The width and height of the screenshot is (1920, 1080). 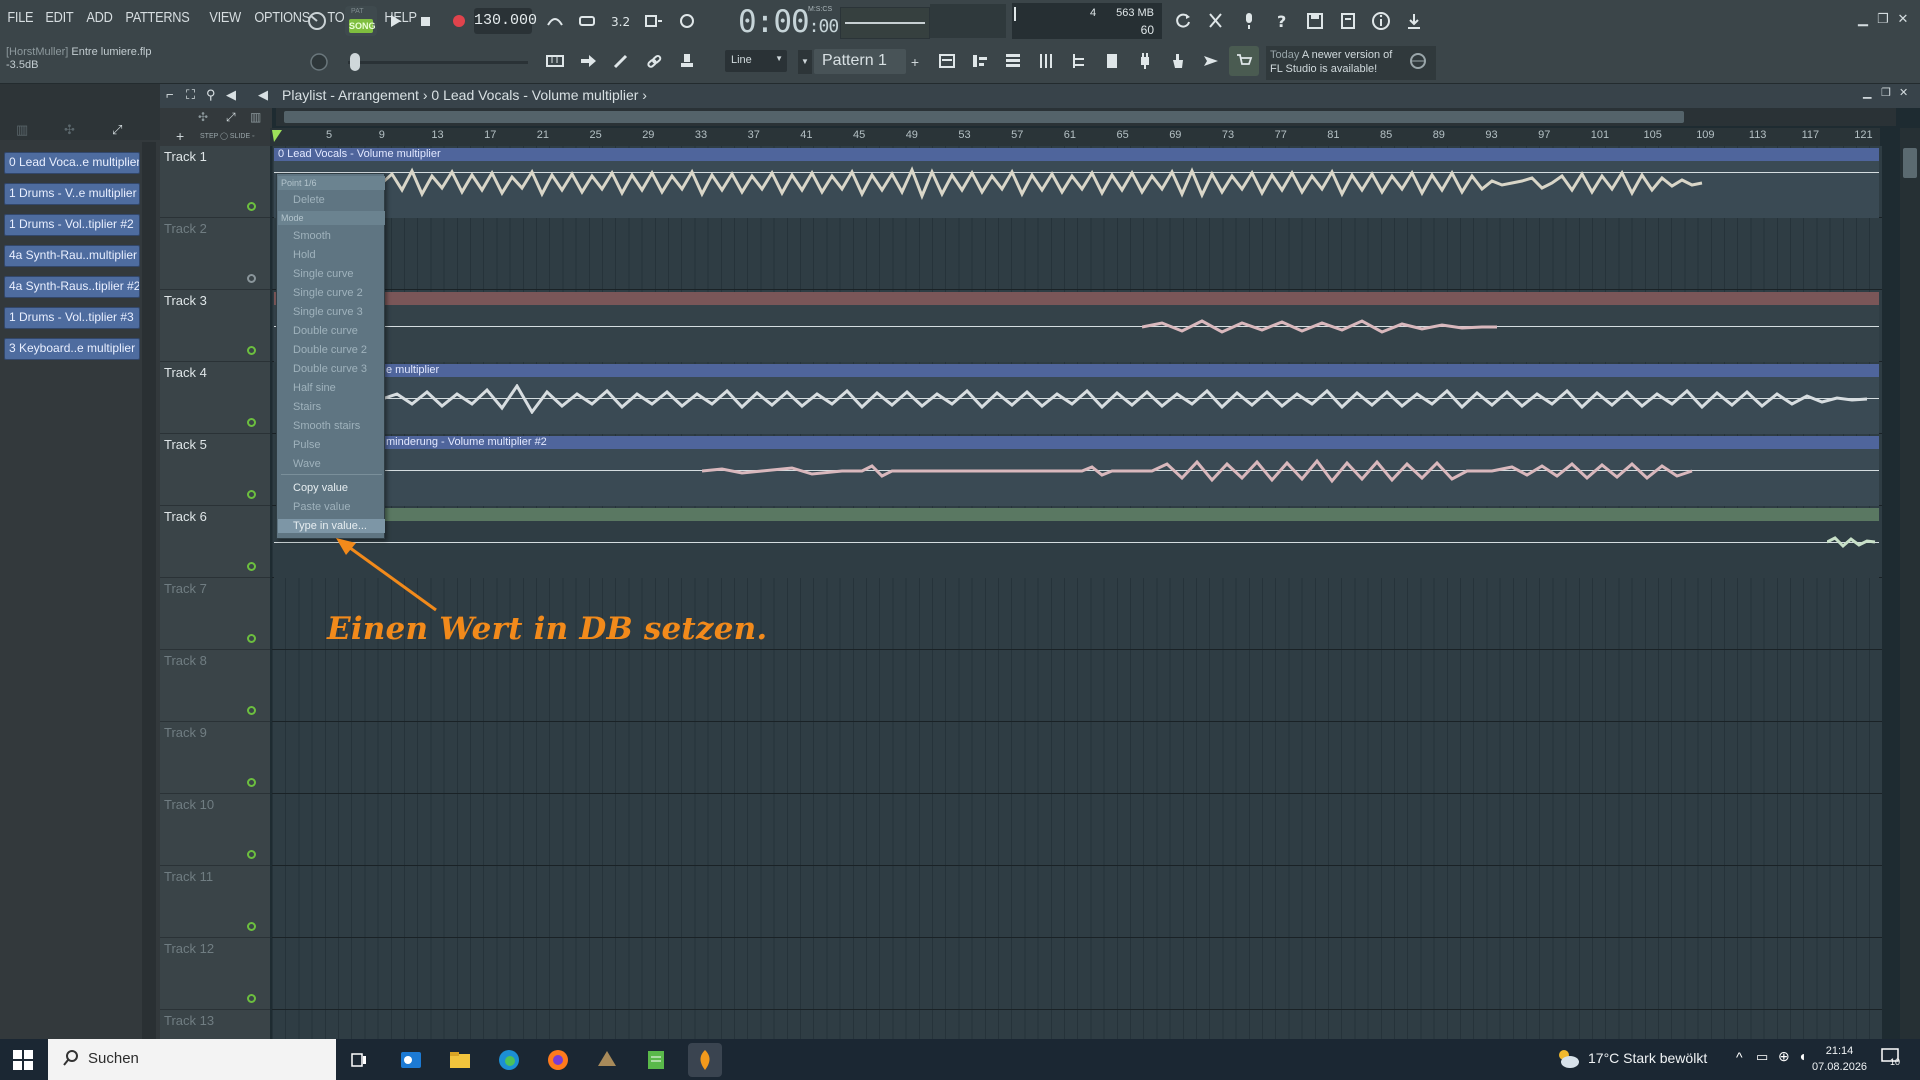 What do you see at coordinates (192, 1059) in the screenshot?
I see `taskbar-search-box: Suchen` at bounding box center [192, 1059].